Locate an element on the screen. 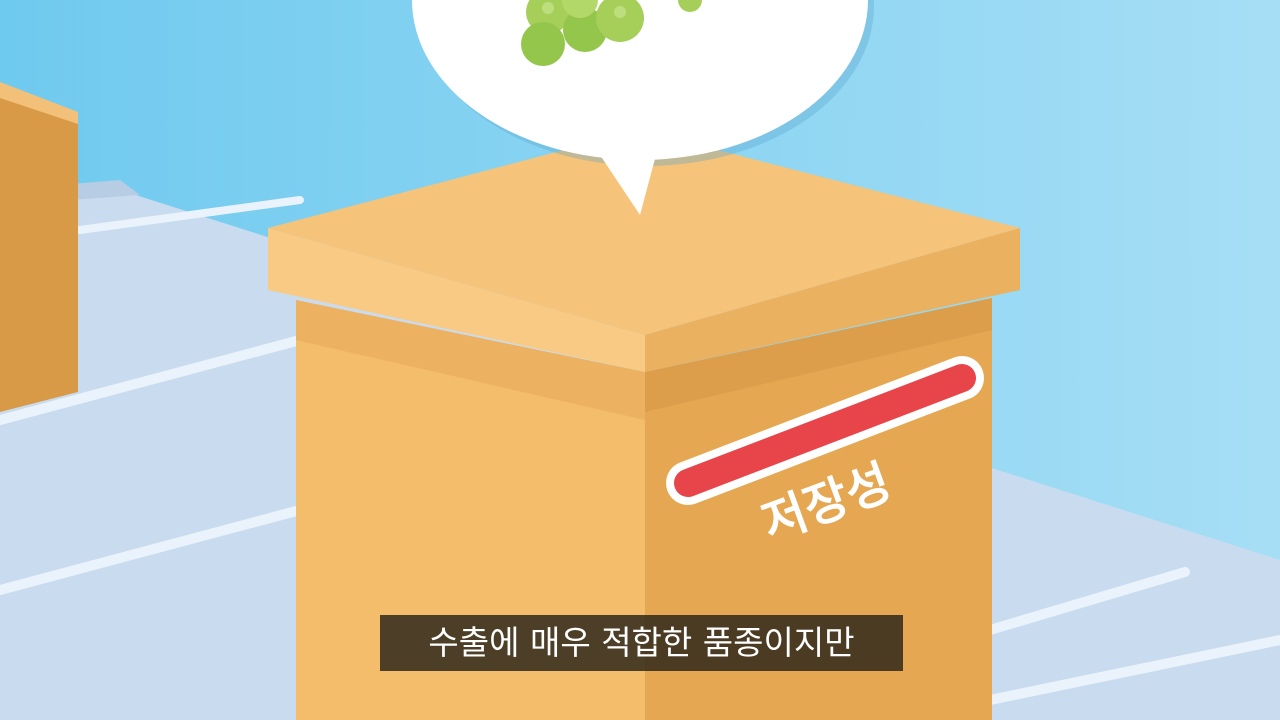 The width and height of the screenshot is (1280, 720). subtitle-caption: 수출에 매우 적합한 품종이지만 is located at coordinates (641, 643).